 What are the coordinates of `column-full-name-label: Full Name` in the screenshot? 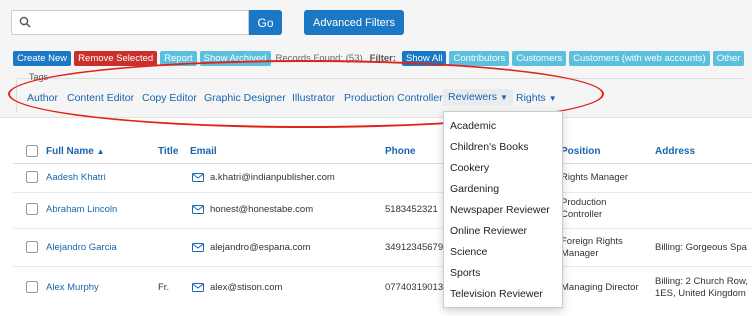 It's located at (70, 151).